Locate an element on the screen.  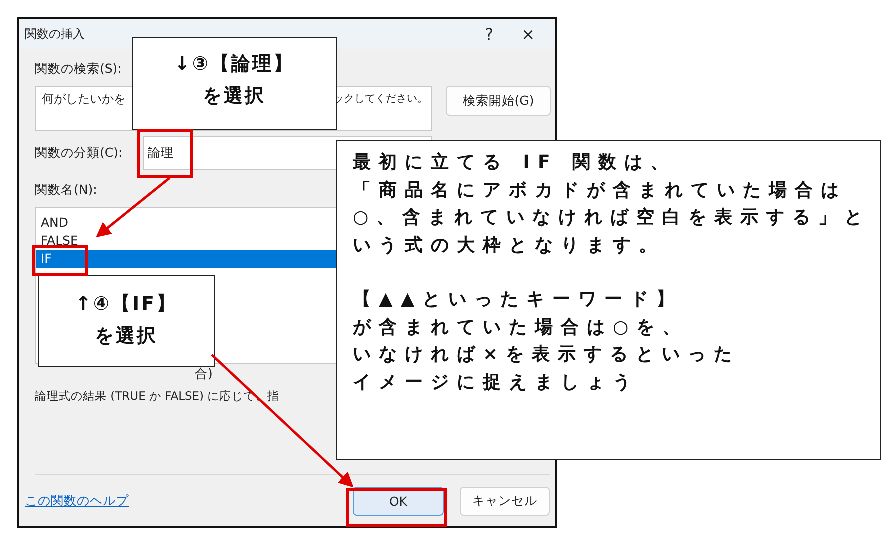
callout-text: イメージに捉えましょう is located at coordinates (496, 382).